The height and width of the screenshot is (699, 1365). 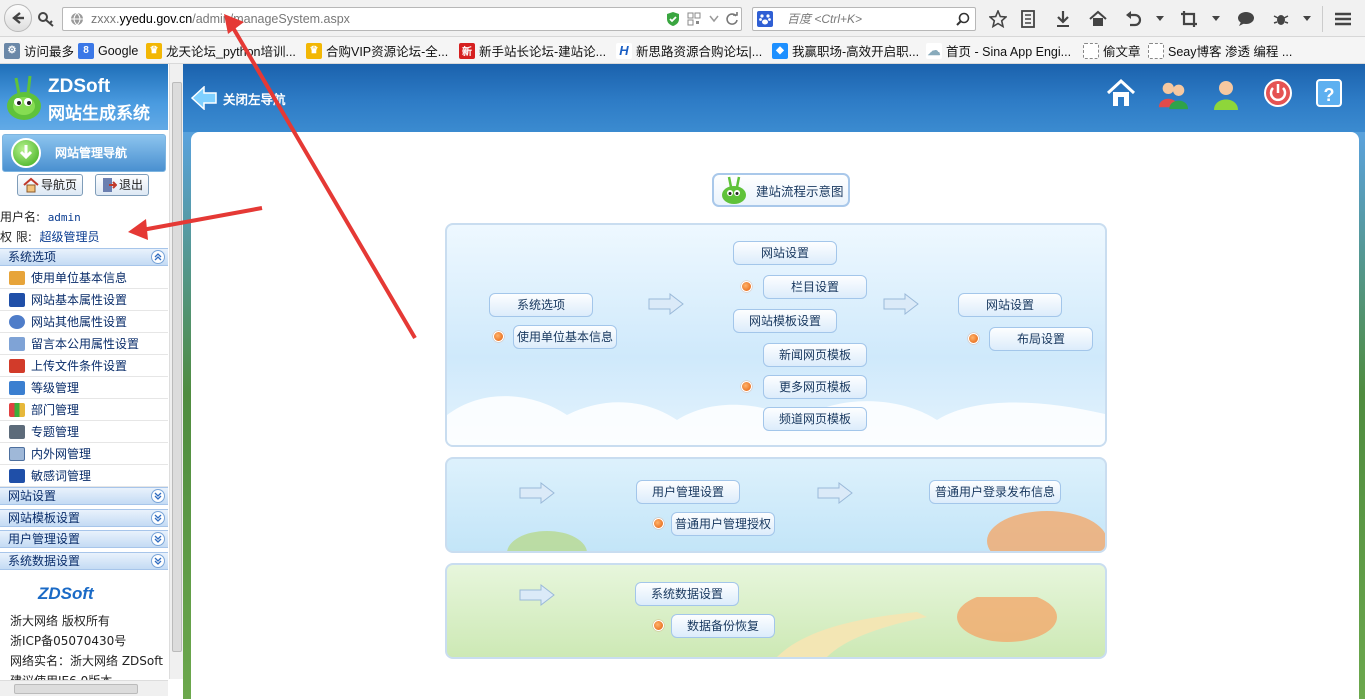 I want to click on node-template-settings: 网站模板设置, so click(x=785, y=321).